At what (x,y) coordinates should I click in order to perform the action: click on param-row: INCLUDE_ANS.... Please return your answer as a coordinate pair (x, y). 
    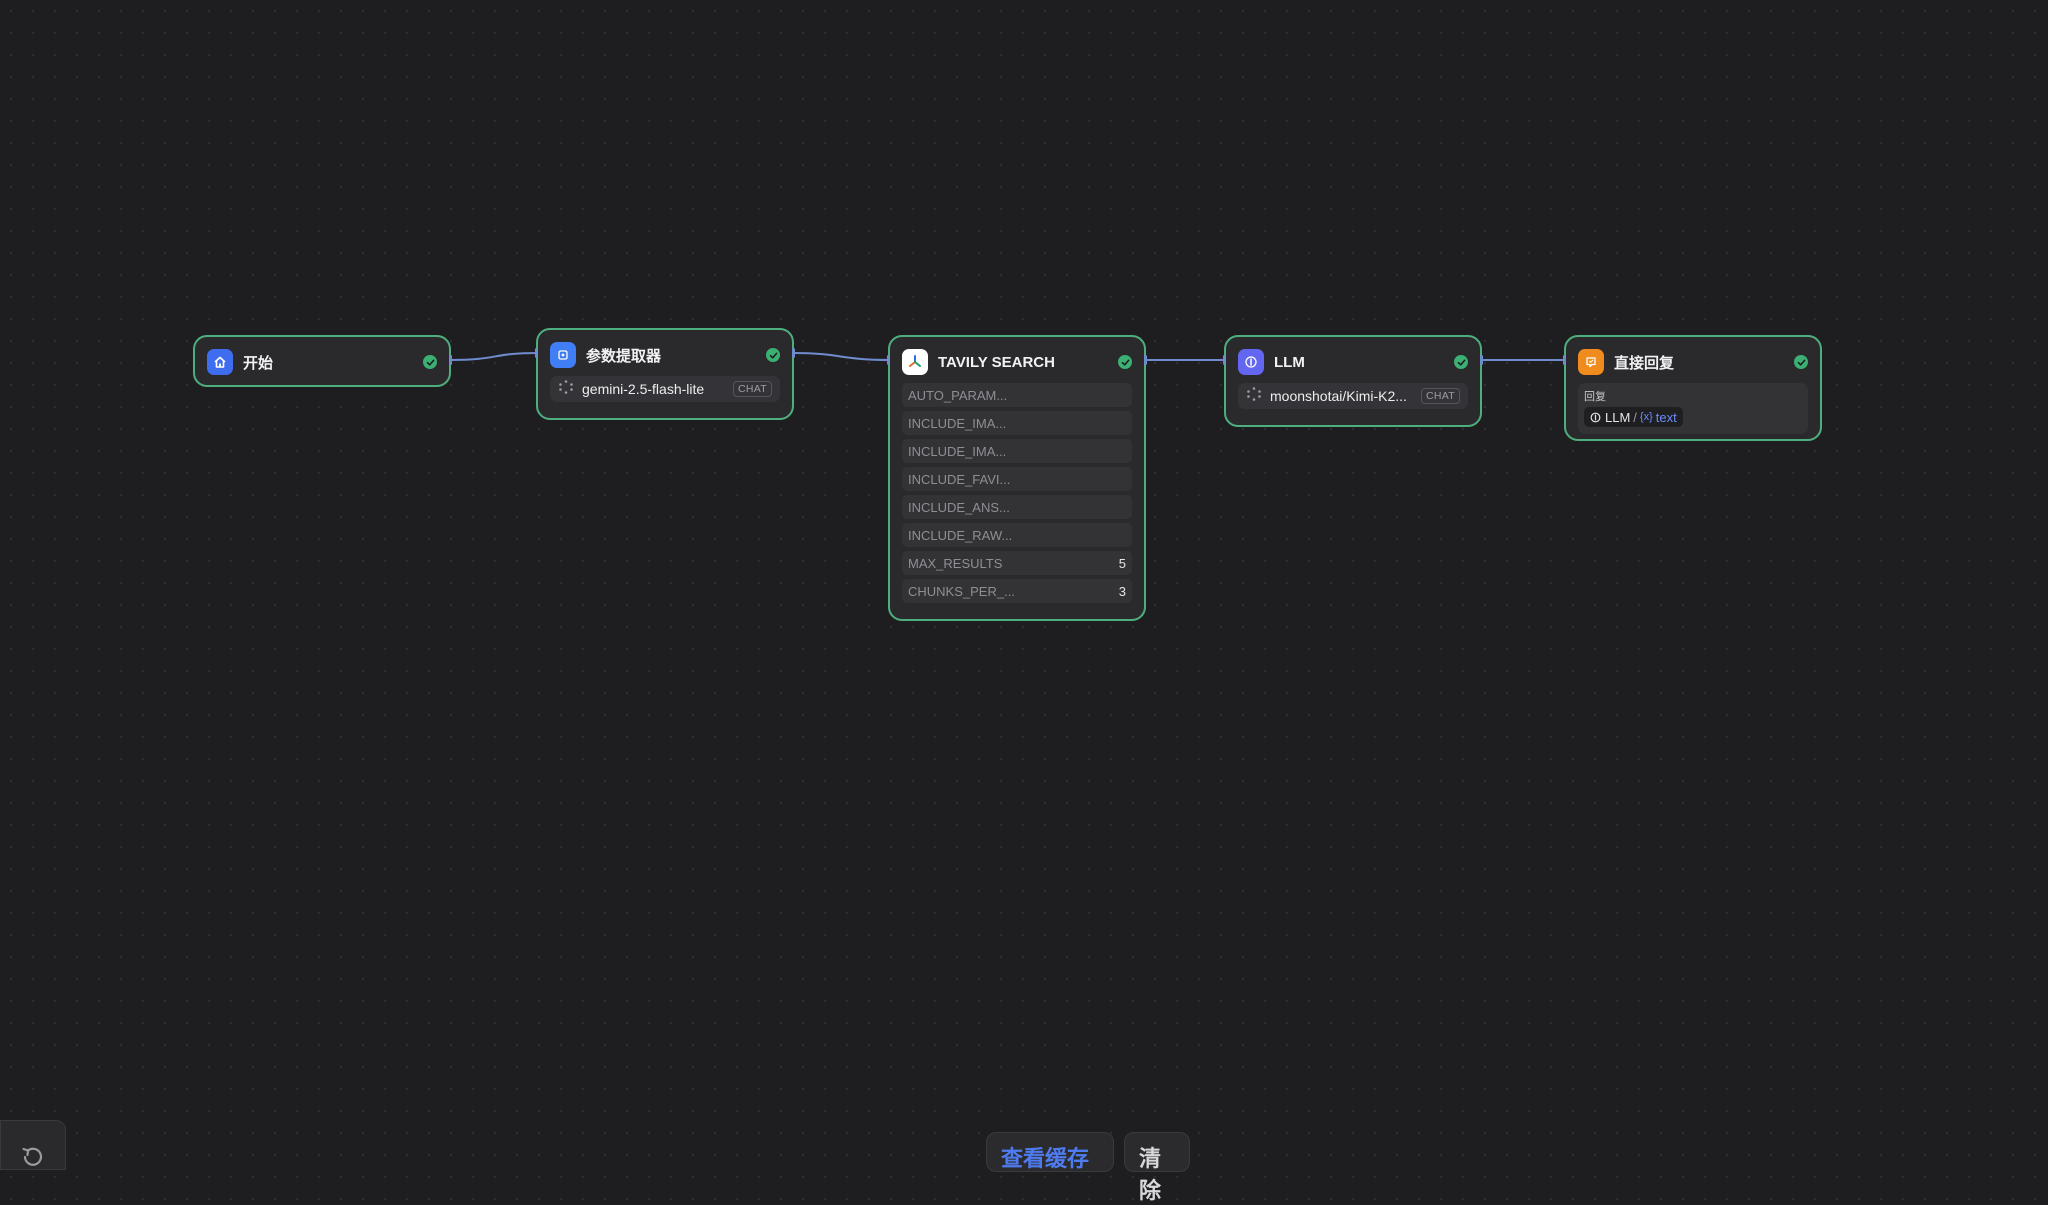
    Looking at the image, I should click on (1017, 507).